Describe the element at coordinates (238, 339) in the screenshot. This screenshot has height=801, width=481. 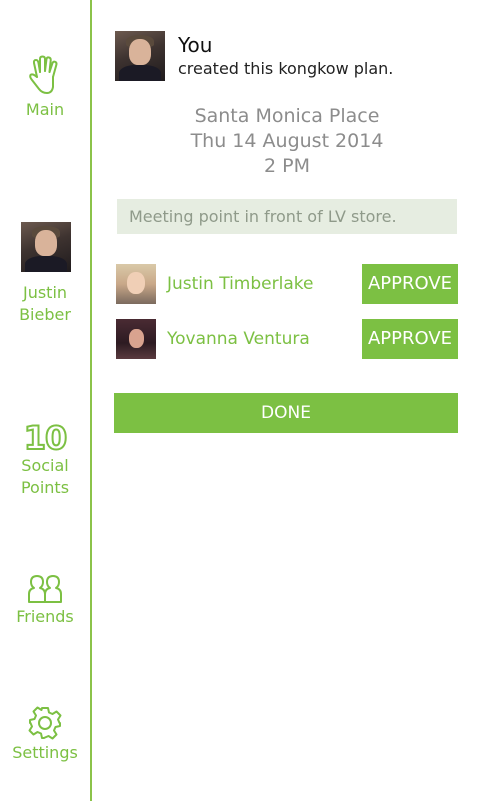
I see `participant-name: Yovanna Ventura` at that location.